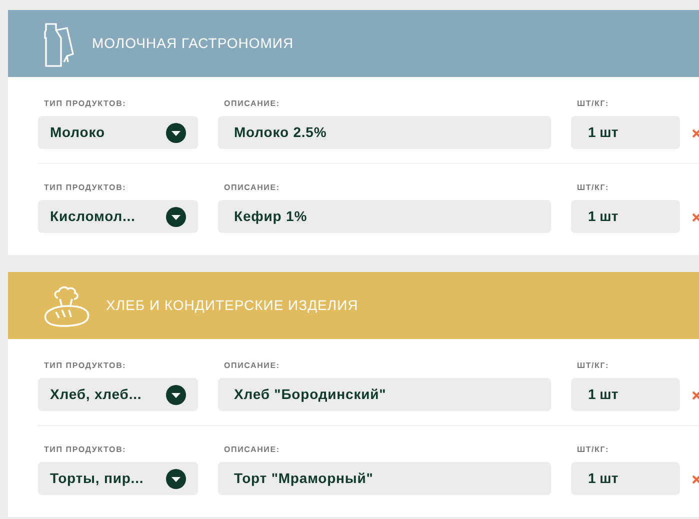 The height and width of the screenshot is (519, 699). What do you see at coordinates (384, 132) in the screenshot?
I see `description-field: Молоко 2.5%` at bounding box center [384, 132].